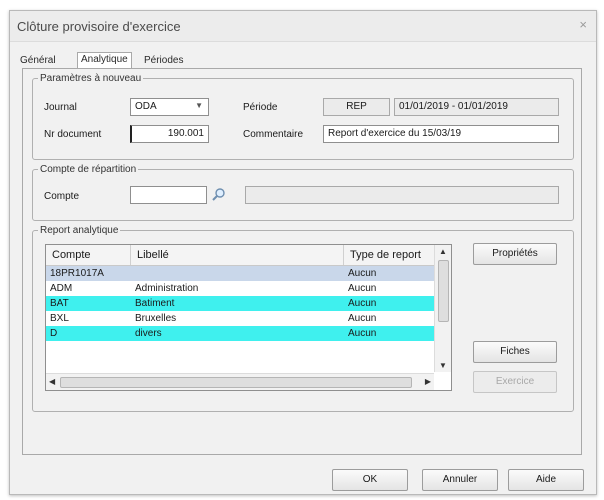 This screenshot has width=604, height=500. I want to click on table-row: 18PR1017A Aucun, so click(240, 273).